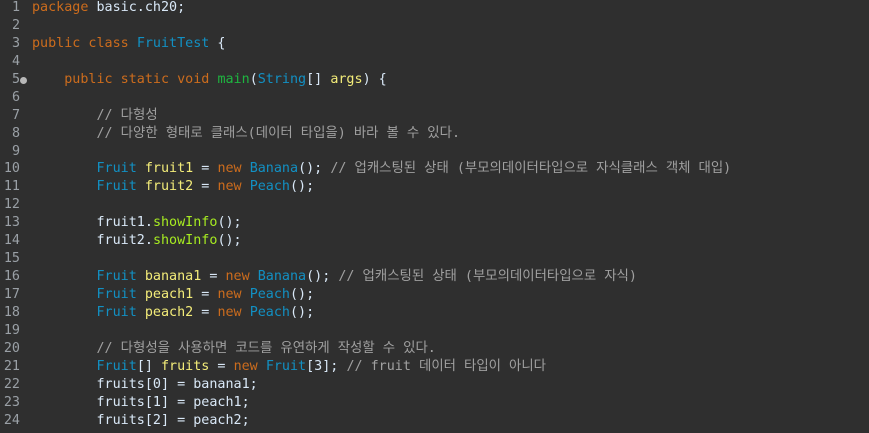 This screenshot has width=869, height=433. What do you see at coordinates (217, 43) in the screenshot?
I see `code-token: {` at bounding box center [217, 43].